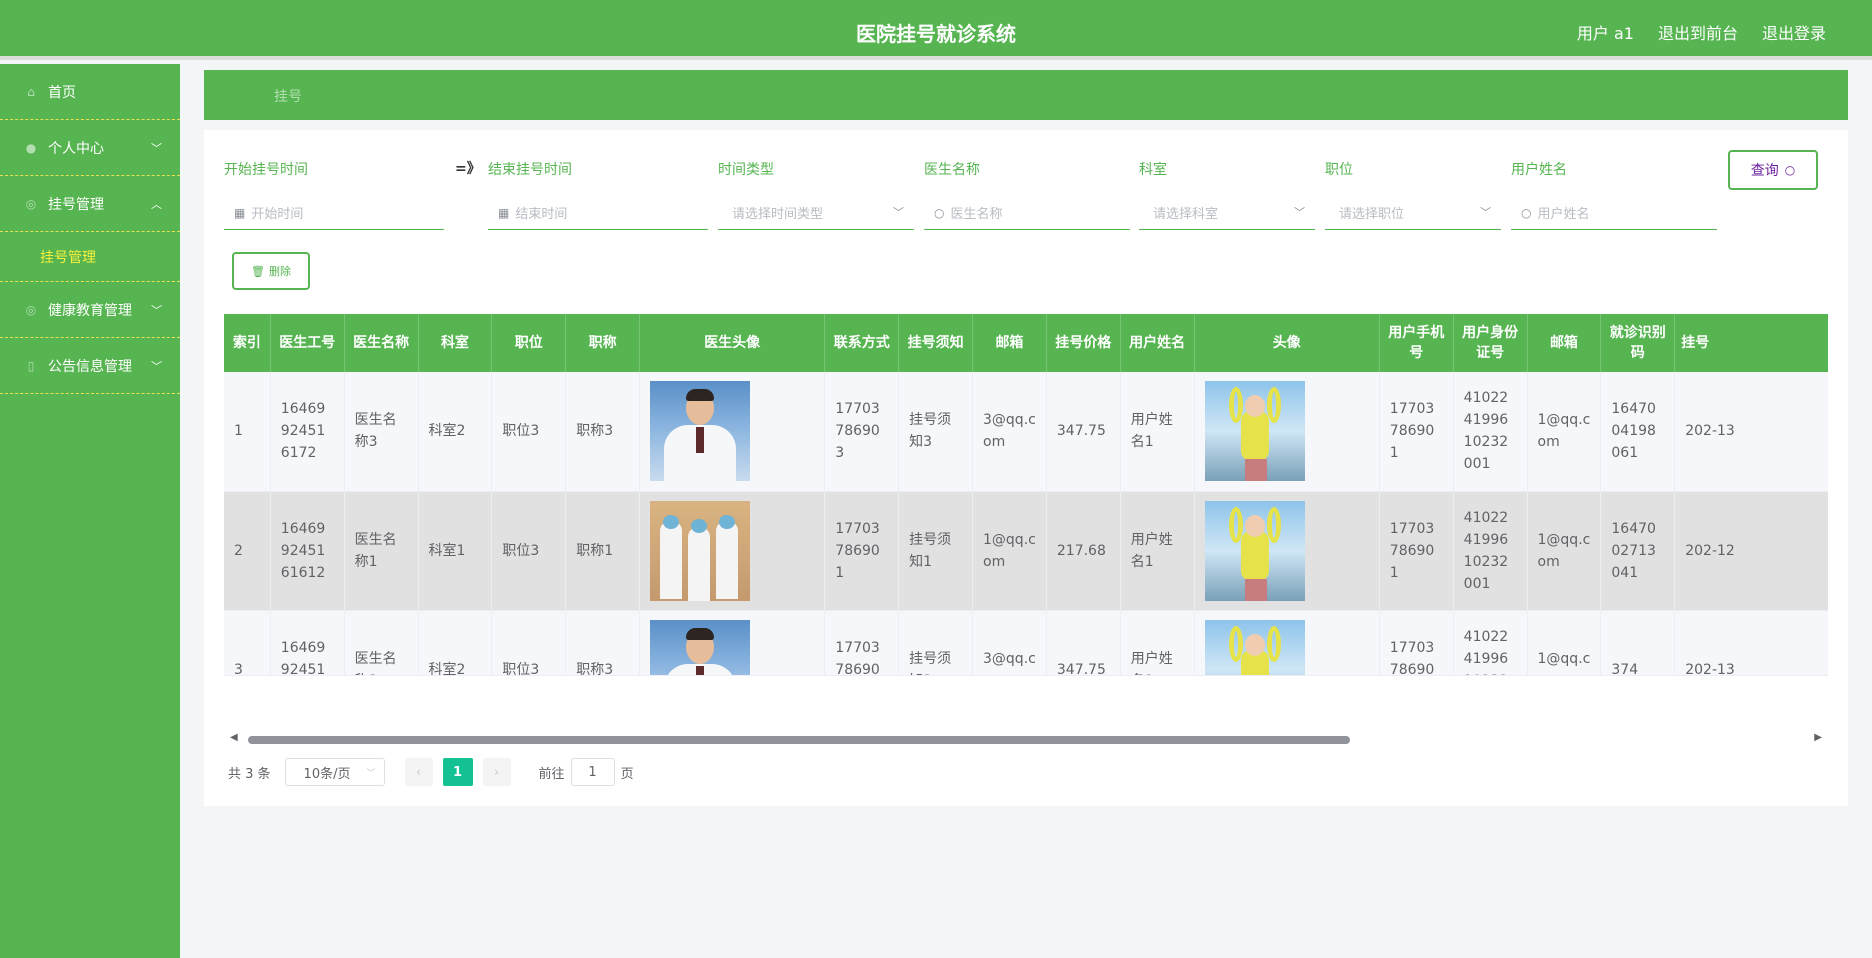 The image size is (1872, 958). What do you see at coordinates (1287, 343) in the screenshot?
I see `column-header: 头像` at bounding box center [1287, 343].